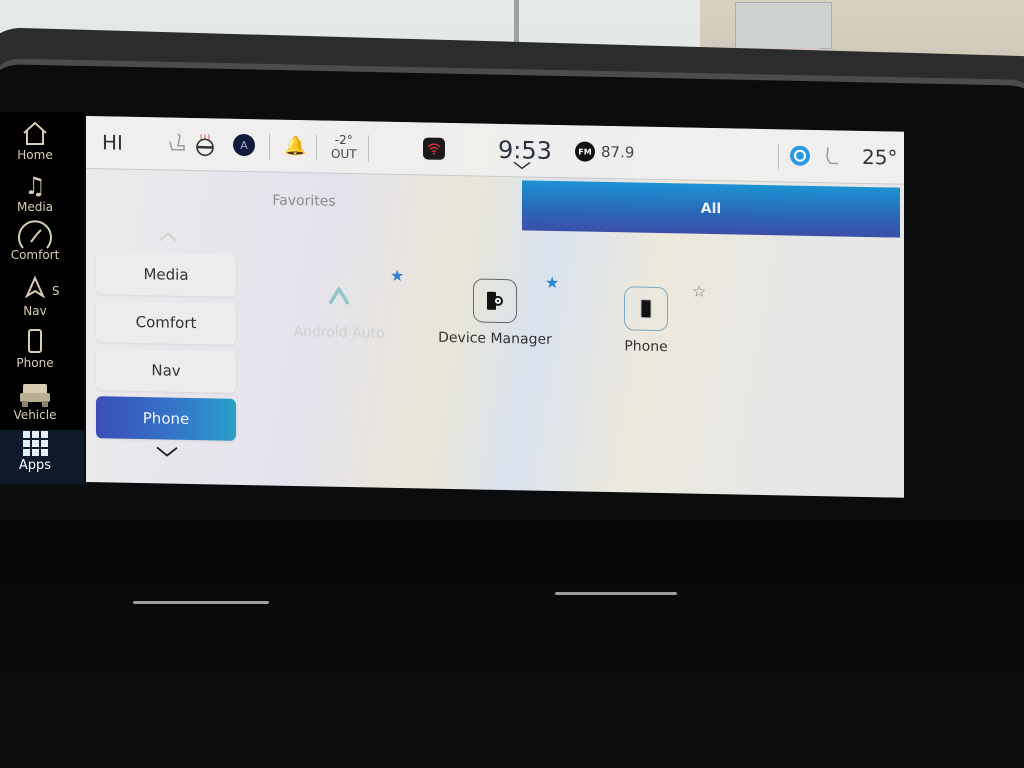 Image resolution: width=1024 pixels, height=768 pixels. What do you see at coordinates (42, 298) in the screenshot?
I see `side-rail: Home ♫ Media Comfort Nav S Phone Vehicle` at bounding box center [42, 298].